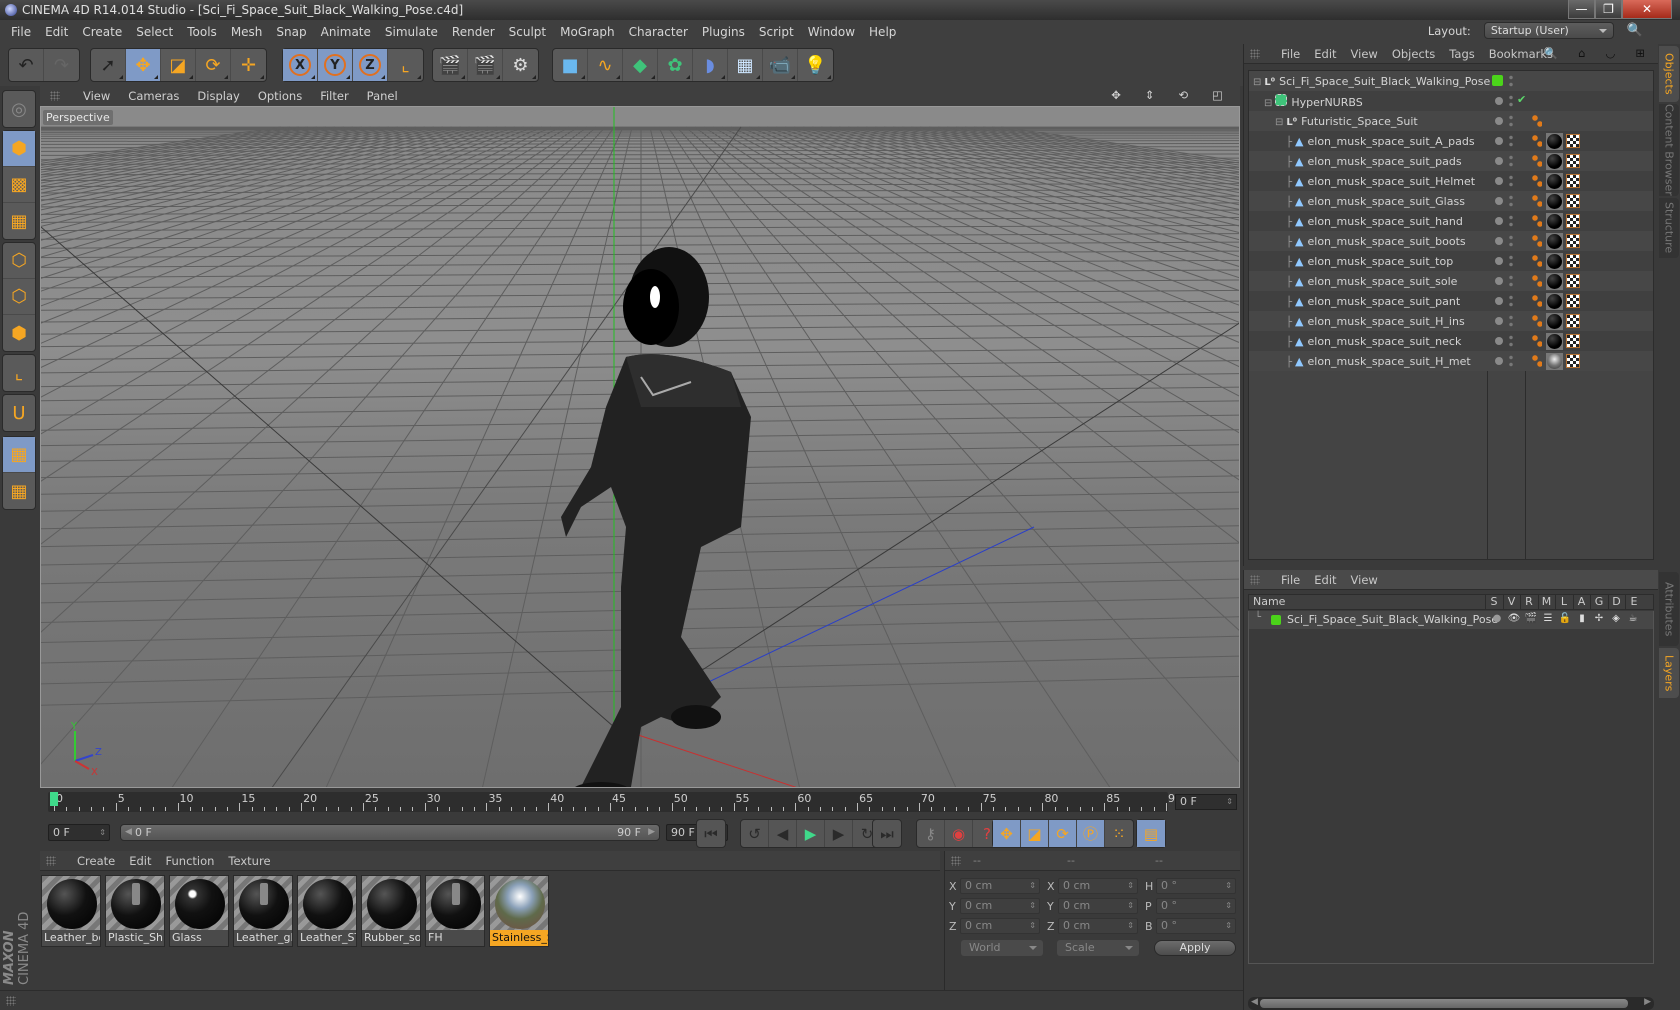 The image size is (1680, 1010). What do you see at coordinates (1151, 833) in the screenshot?
I see `timeline-window-button: ▤` at bounding box center [1151, 833].